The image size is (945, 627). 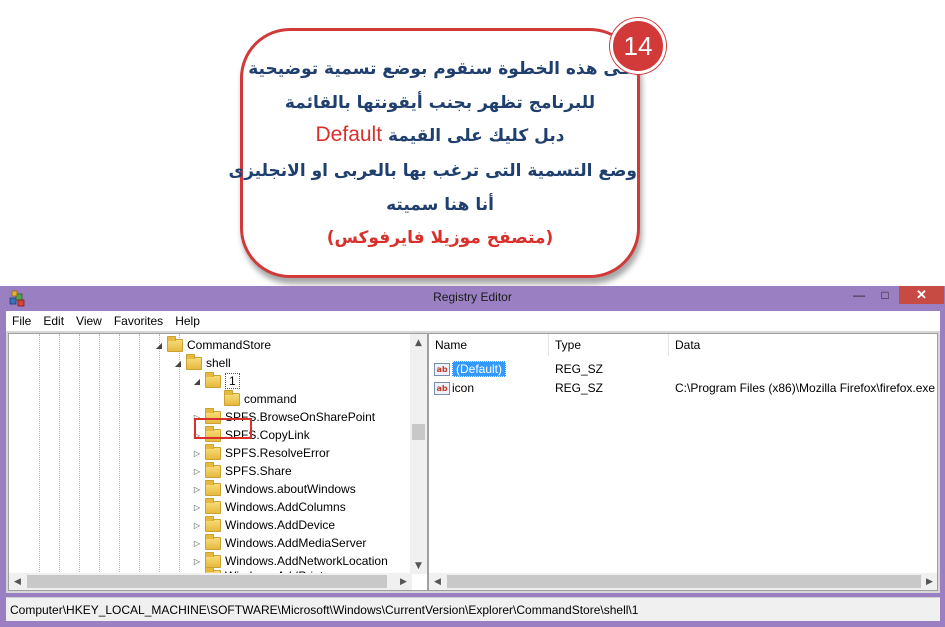 What do you see at coordinates (229, 345) in the screenshot?
I see `tree-item-label: CommandStore` at bounding box center [229, 345].